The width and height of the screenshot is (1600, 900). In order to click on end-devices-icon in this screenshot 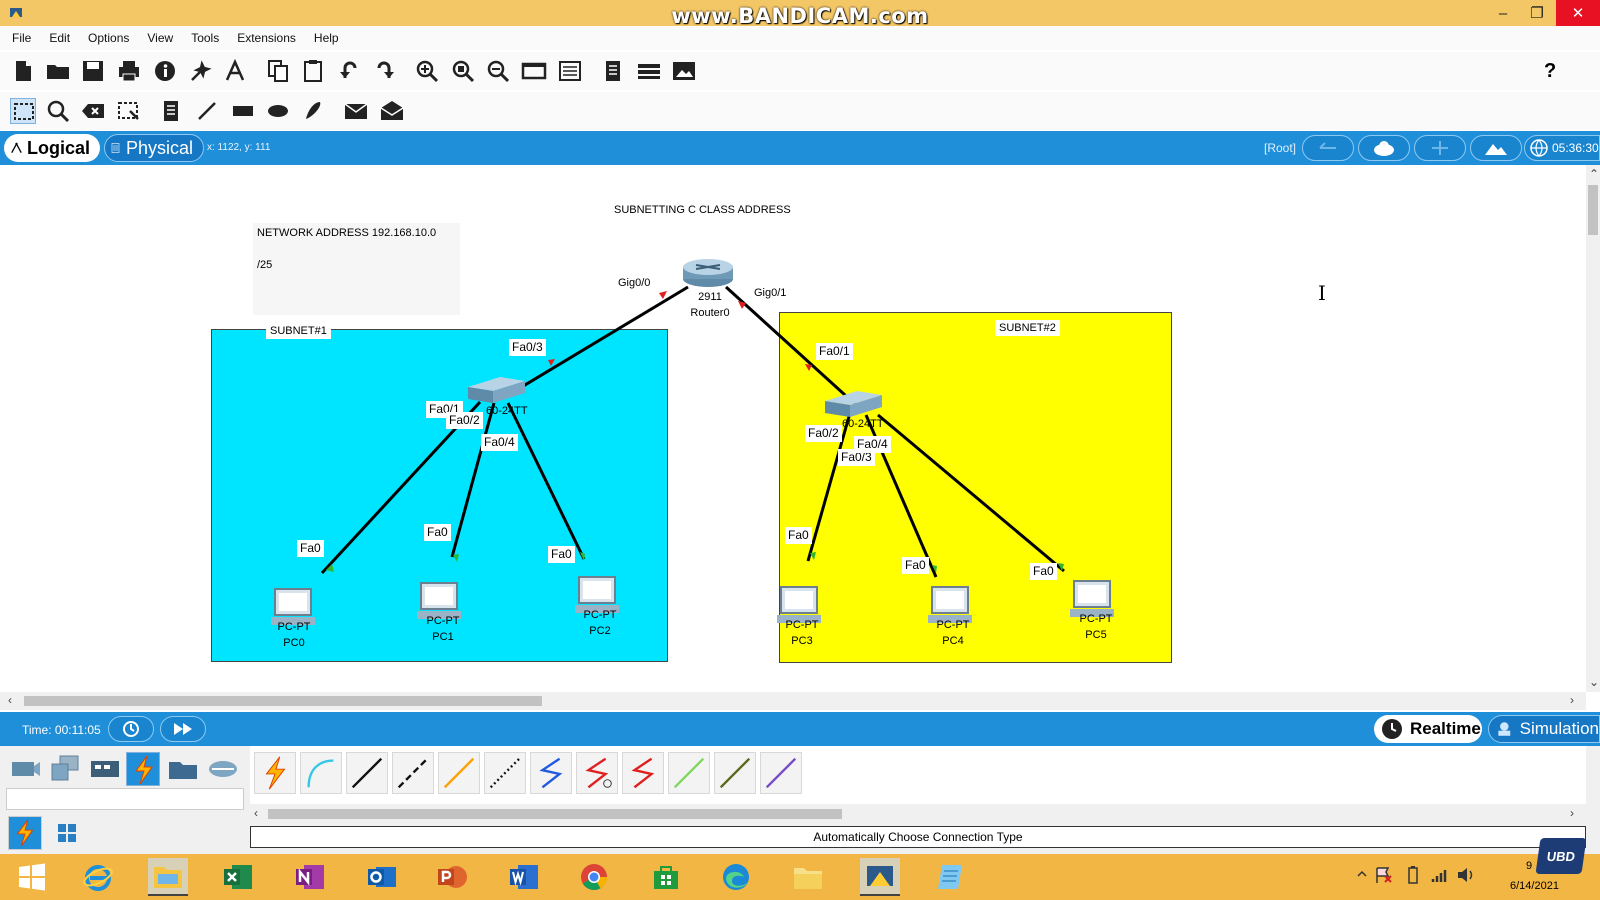, I will do `click(65, 769)`.